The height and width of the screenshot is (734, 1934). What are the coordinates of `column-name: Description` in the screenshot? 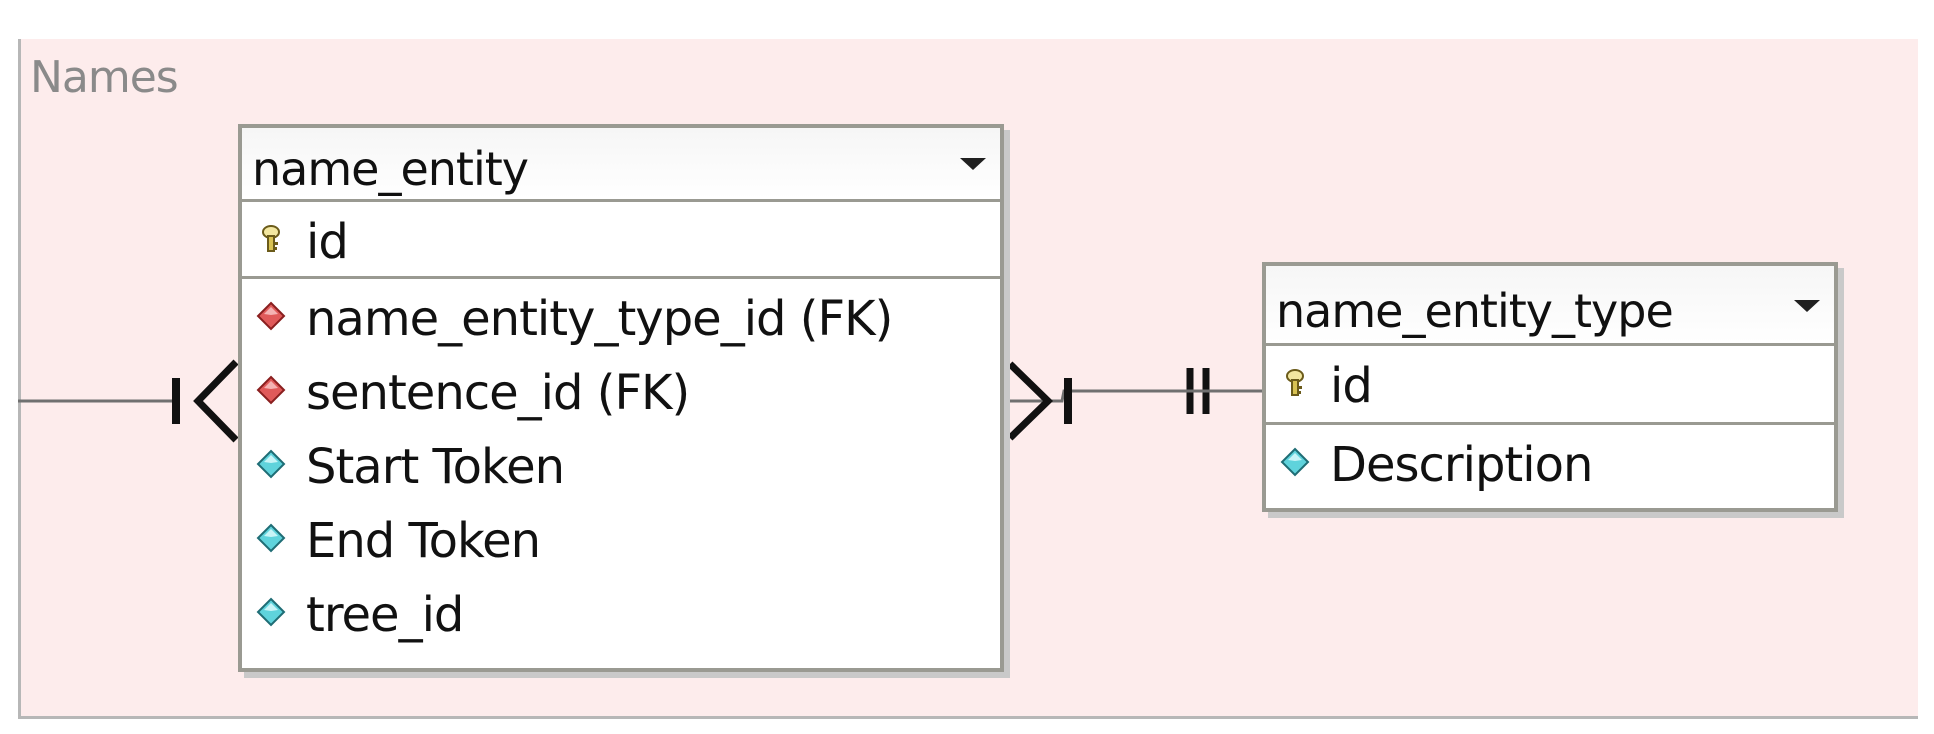 It's located at (1461, 465).